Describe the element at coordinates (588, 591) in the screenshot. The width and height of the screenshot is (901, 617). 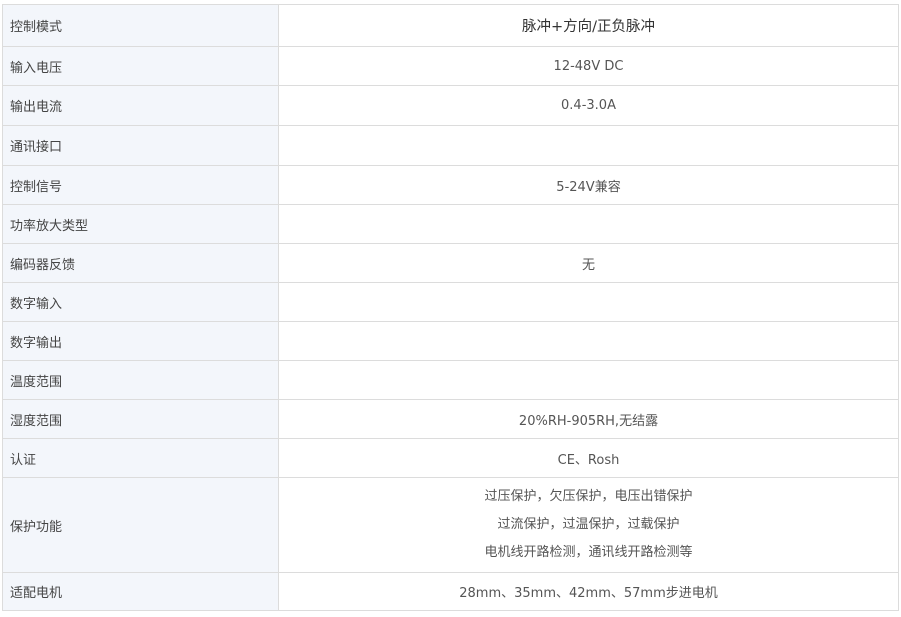
I see `spec-value: 28mm、35mm、42mm、57mm步进电机` at that location.